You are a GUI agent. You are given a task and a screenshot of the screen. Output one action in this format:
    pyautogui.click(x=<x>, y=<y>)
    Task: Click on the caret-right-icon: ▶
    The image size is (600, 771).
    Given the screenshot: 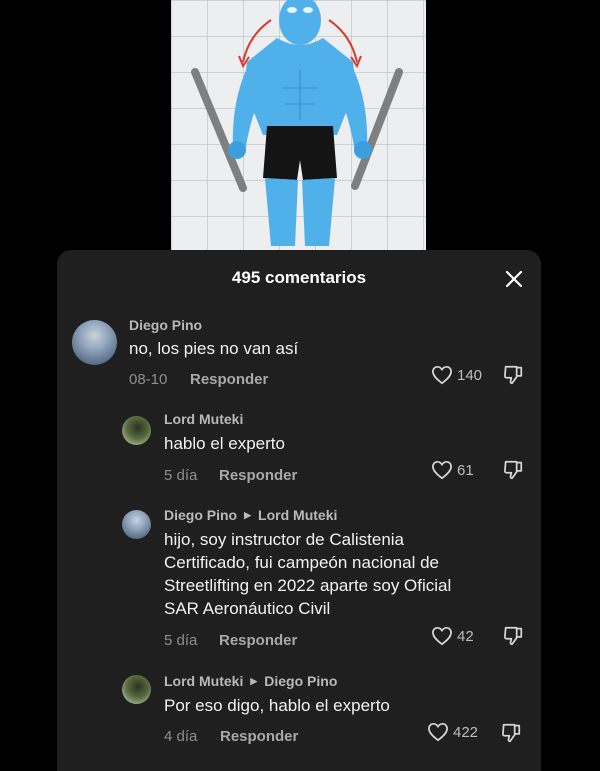 What is the action you would take?
    pyautogui.click(x=254, y=680)
    